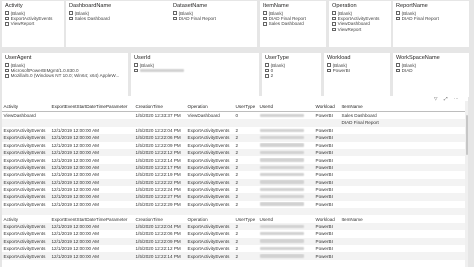  Describe the element at coordinates (325, 219) in the screenshot. I see `table-cell: Workload` at that location.